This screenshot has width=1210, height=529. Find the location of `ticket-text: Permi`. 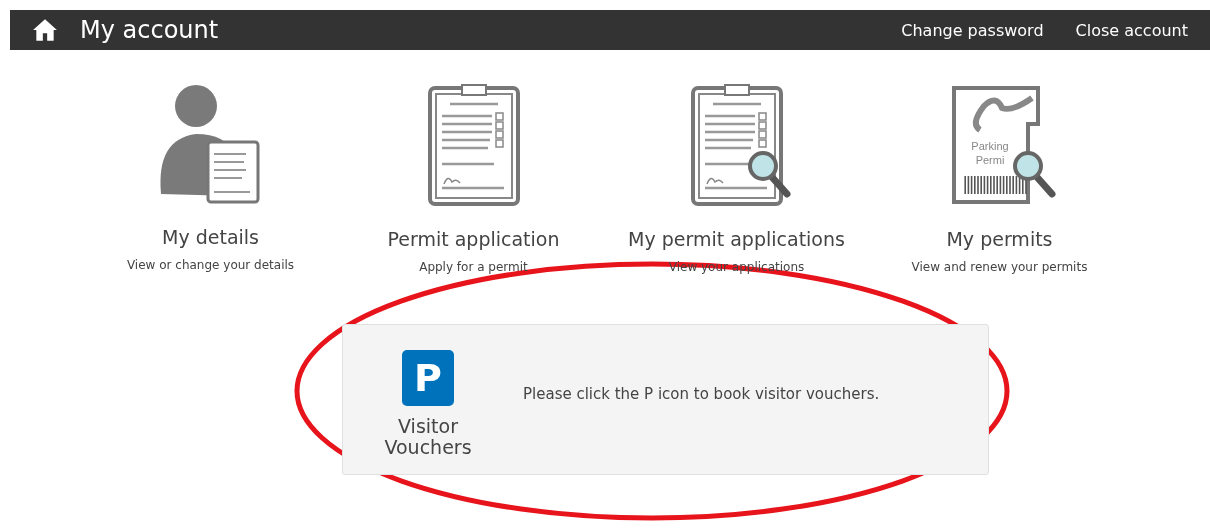

ticket-text: Permi is located at coordinates (989, 160).